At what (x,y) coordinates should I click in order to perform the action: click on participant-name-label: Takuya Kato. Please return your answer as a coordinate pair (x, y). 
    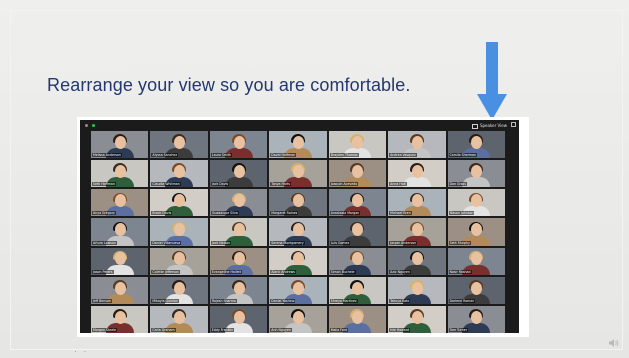
    Looking at the image, I should click on (400, 300).